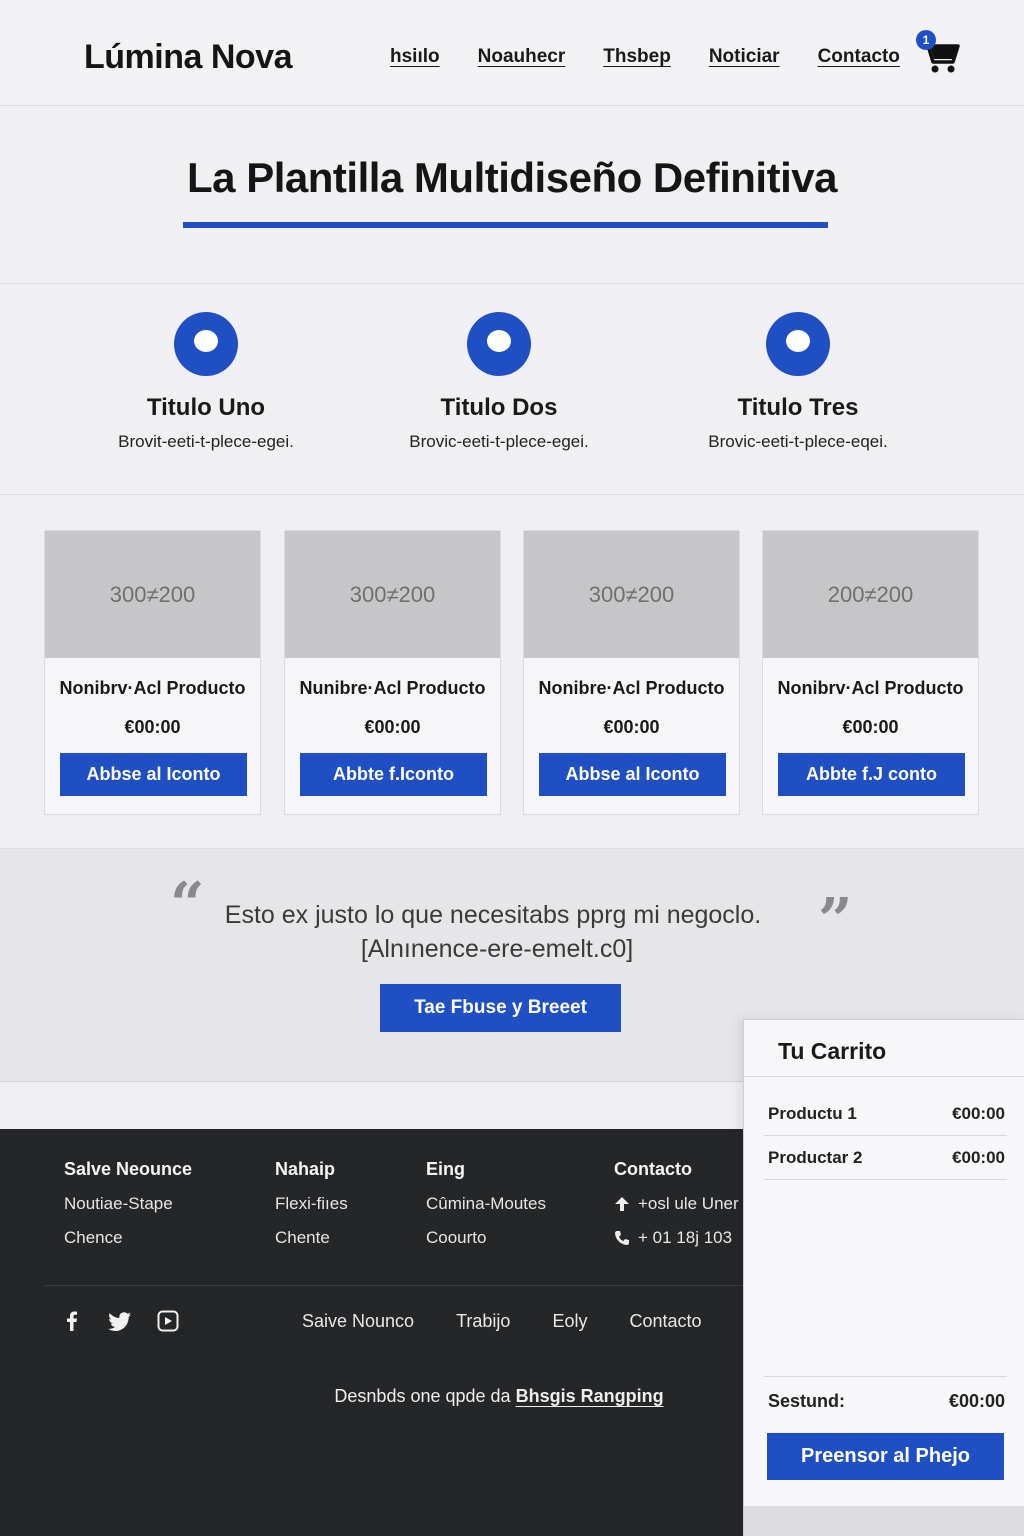  What do you see at coordinates (798, 382) in the screenshot?
I see `feature-item: Titulo Tres Brovic-eeti-t-plece-eqei.` at bounding box center [798, 382].